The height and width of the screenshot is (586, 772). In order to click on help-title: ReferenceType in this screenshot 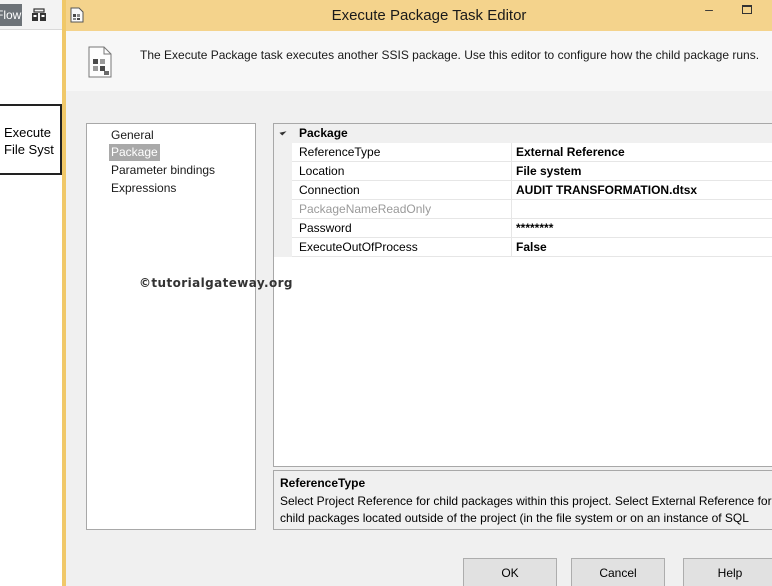, I will do `click(323, 483)`.